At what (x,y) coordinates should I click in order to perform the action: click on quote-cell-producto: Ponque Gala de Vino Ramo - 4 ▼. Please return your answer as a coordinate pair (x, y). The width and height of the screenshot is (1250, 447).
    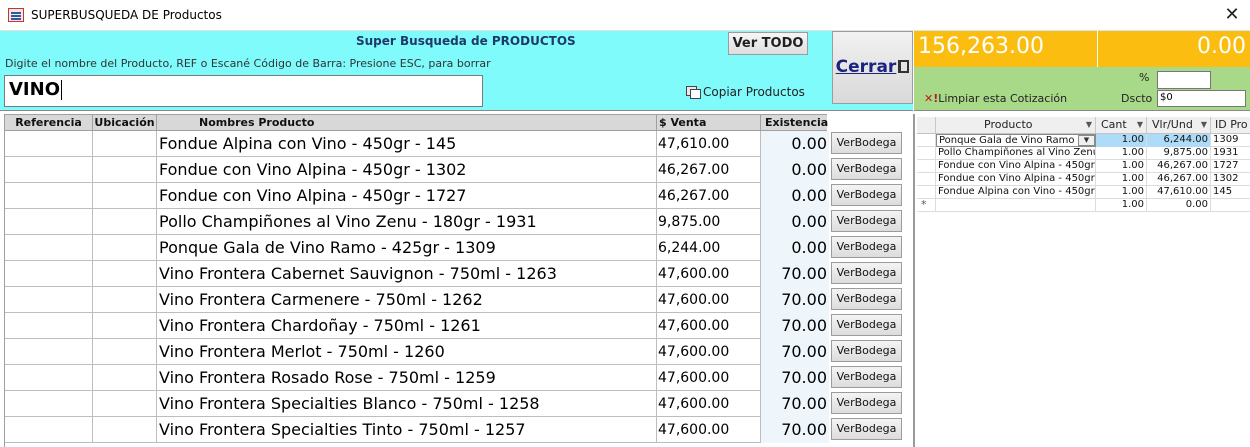
    Looking at the image, I should click on (1016, 140).